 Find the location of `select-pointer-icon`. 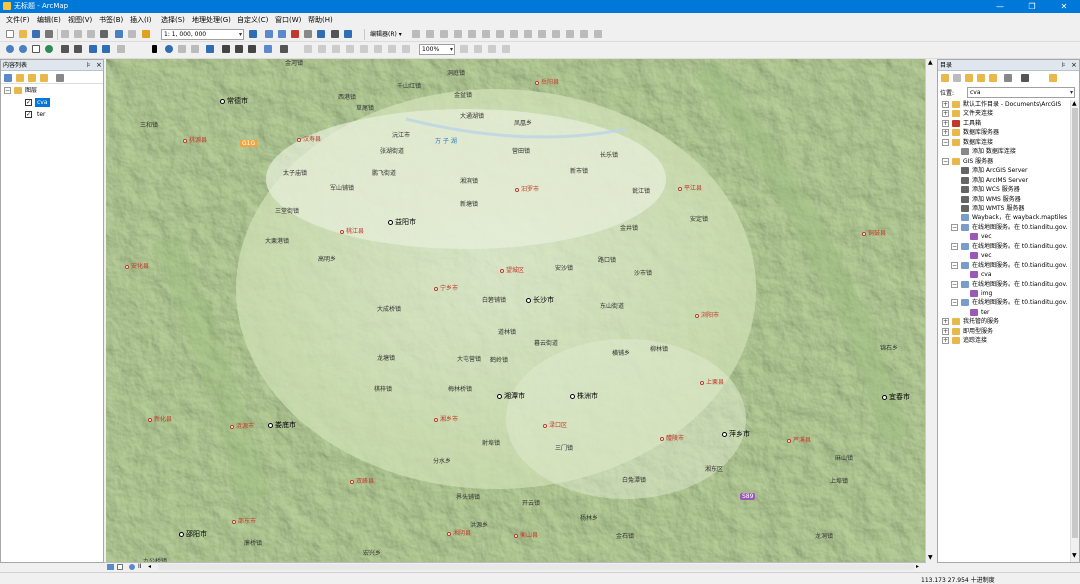

select-pointer-icon is located at coordinates (154, 49).